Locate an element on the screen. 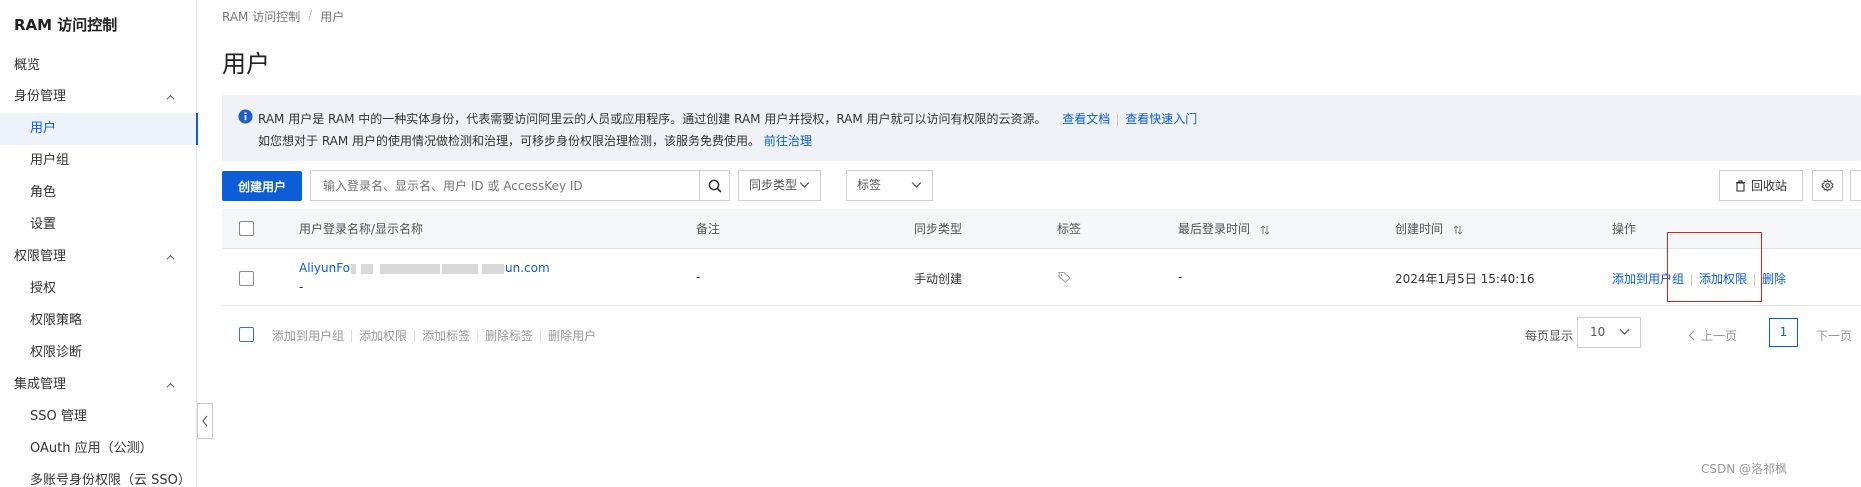 This screenshot has height=487, width=1861. sync-type-filter-label: 同步类型 is located at coordinates (773, 185).